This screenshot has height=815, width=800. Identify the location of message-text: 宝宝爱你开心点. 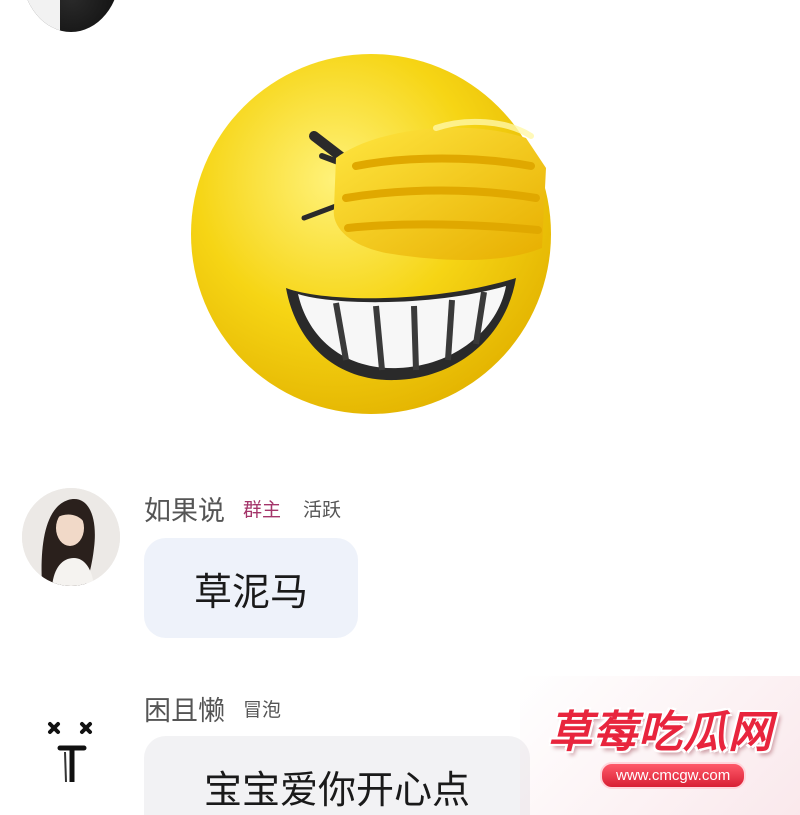
(336, 789).